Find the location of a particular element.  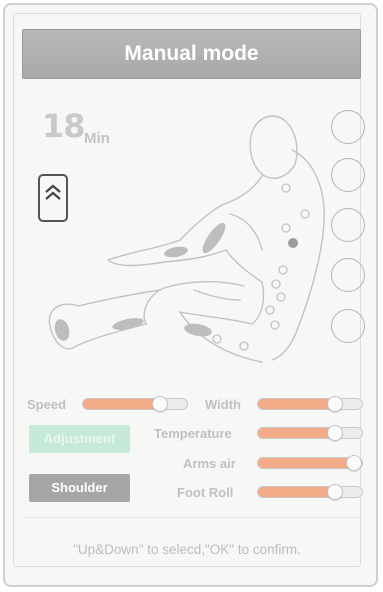

thigh-lower is located at coordinates (216, 318).